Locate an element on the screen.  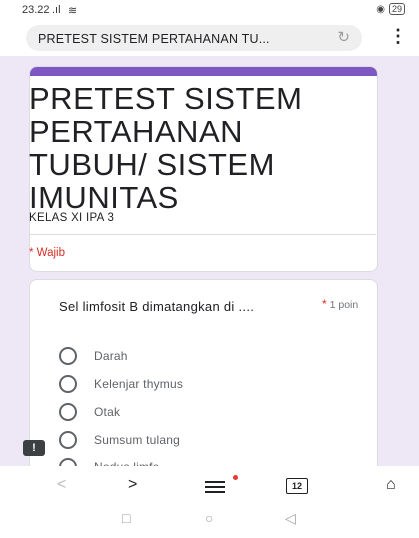
notification-dot is located at coordinates (235, 477).